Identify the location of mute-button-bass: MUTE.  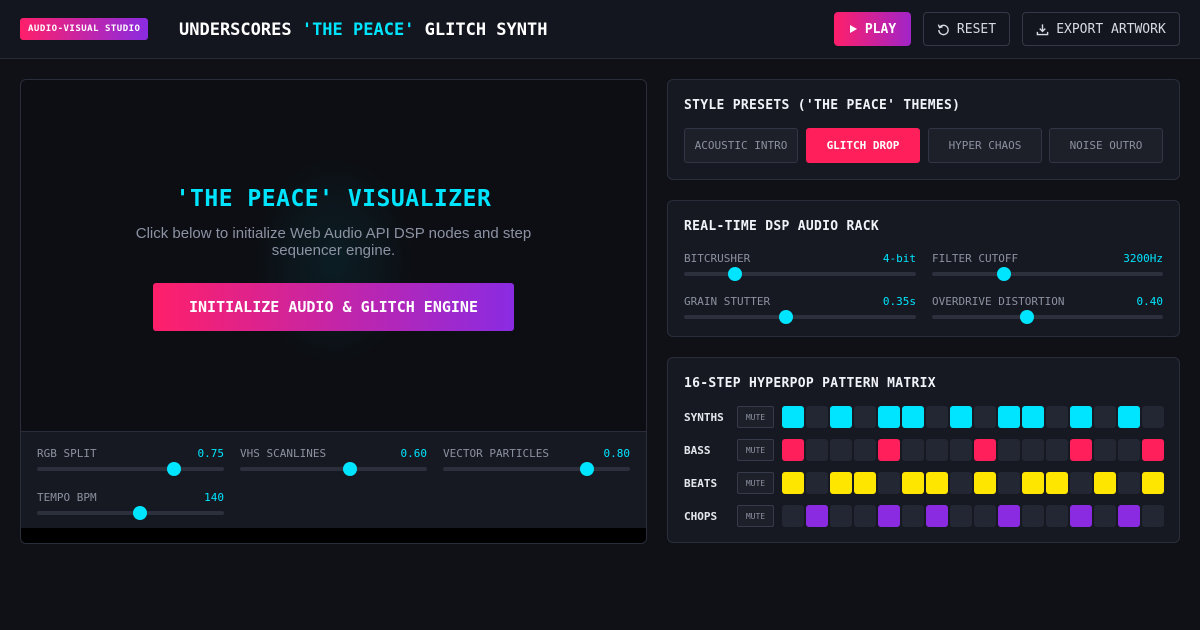
(755, 450).